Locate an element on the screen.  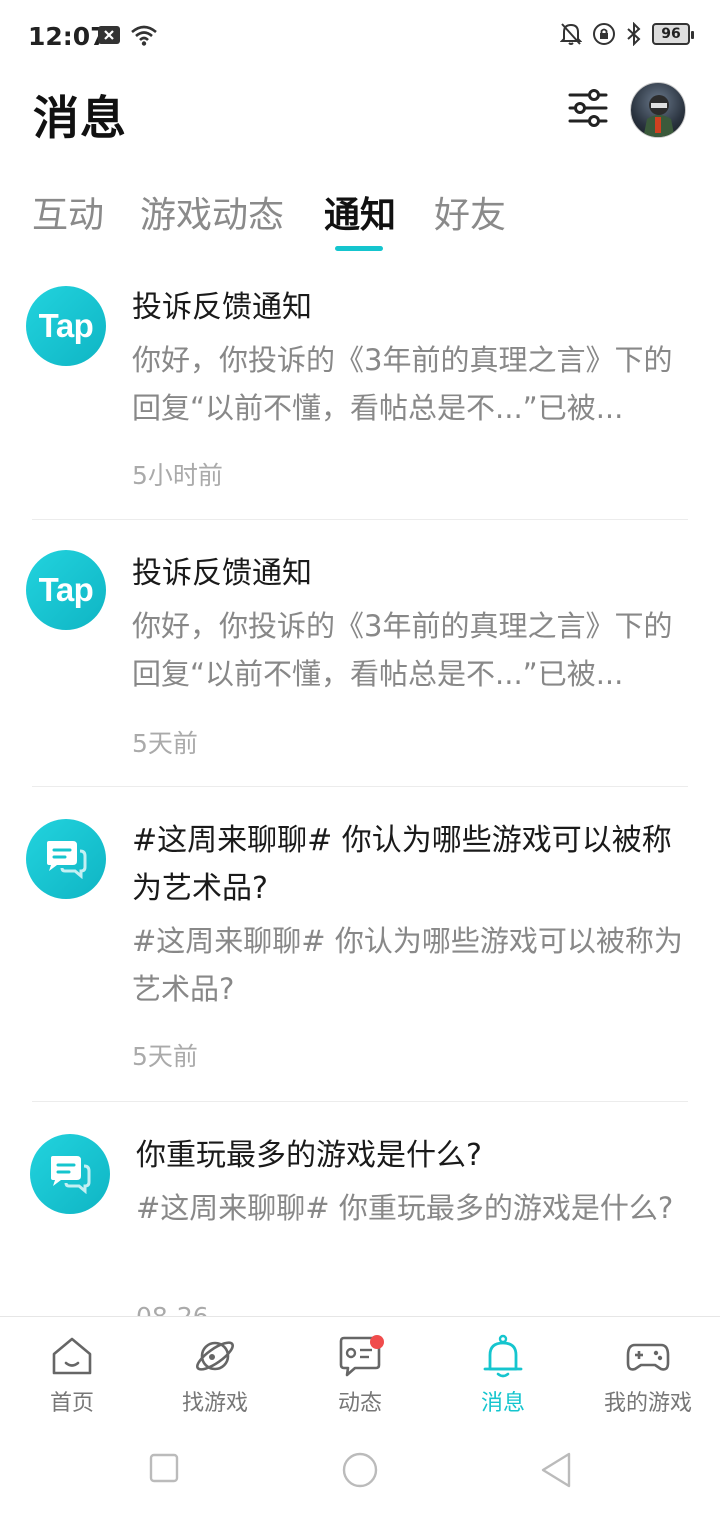
system-nav-bar is located at coordinates (360, 1470).